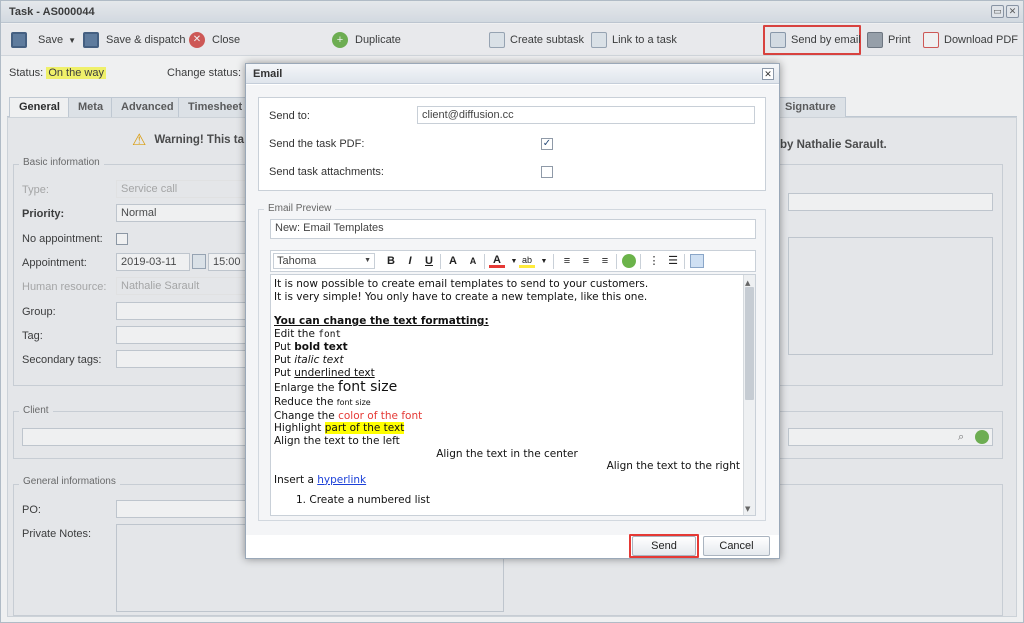 This screenshot has width=1024, height=623. What do you see at coordinates (605, 261) in the screenshot?
I see `align-right-icon: ≡` at bounding box center [605, 261].